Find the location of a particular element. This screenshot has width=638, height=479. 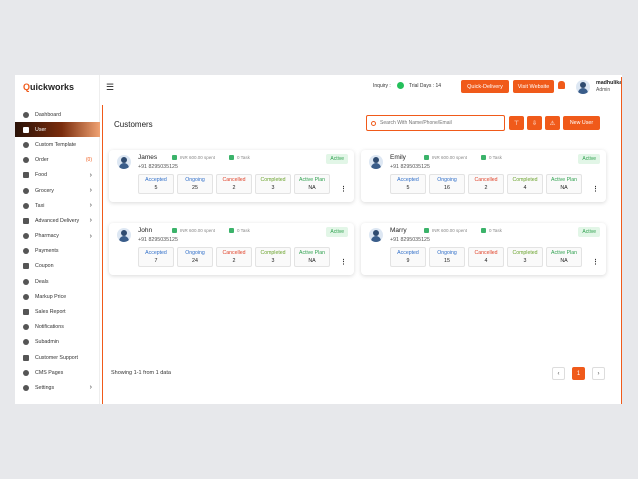

sidebar-item-cms-pages: CMS Pages is located at coordinates (57, 372).